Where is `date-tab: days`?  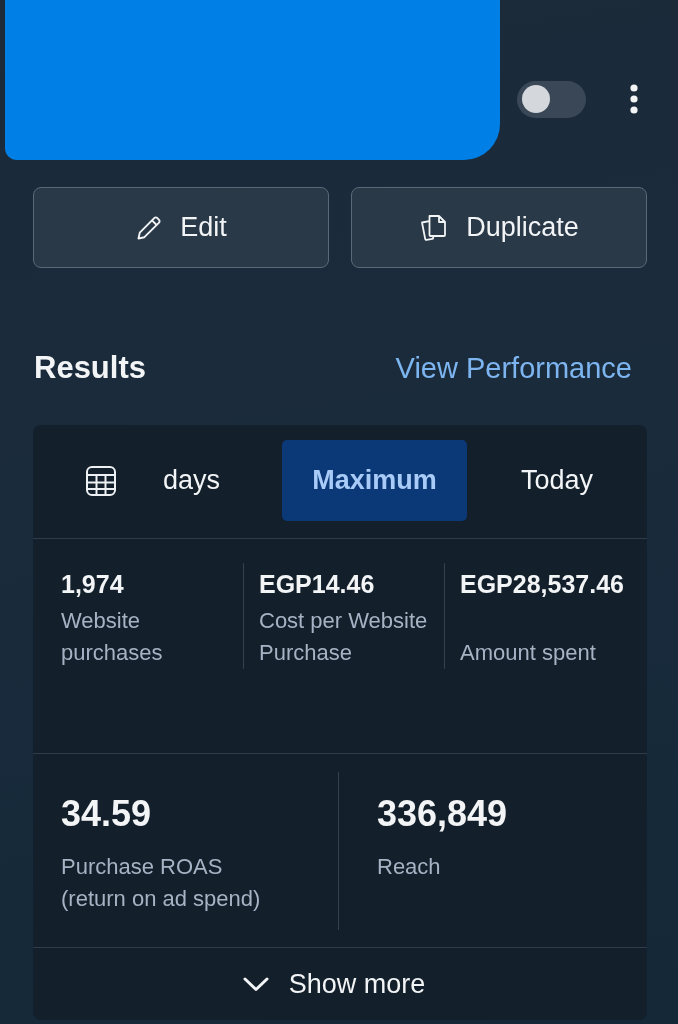 date-tab: days is located at coordinates (183, 480).